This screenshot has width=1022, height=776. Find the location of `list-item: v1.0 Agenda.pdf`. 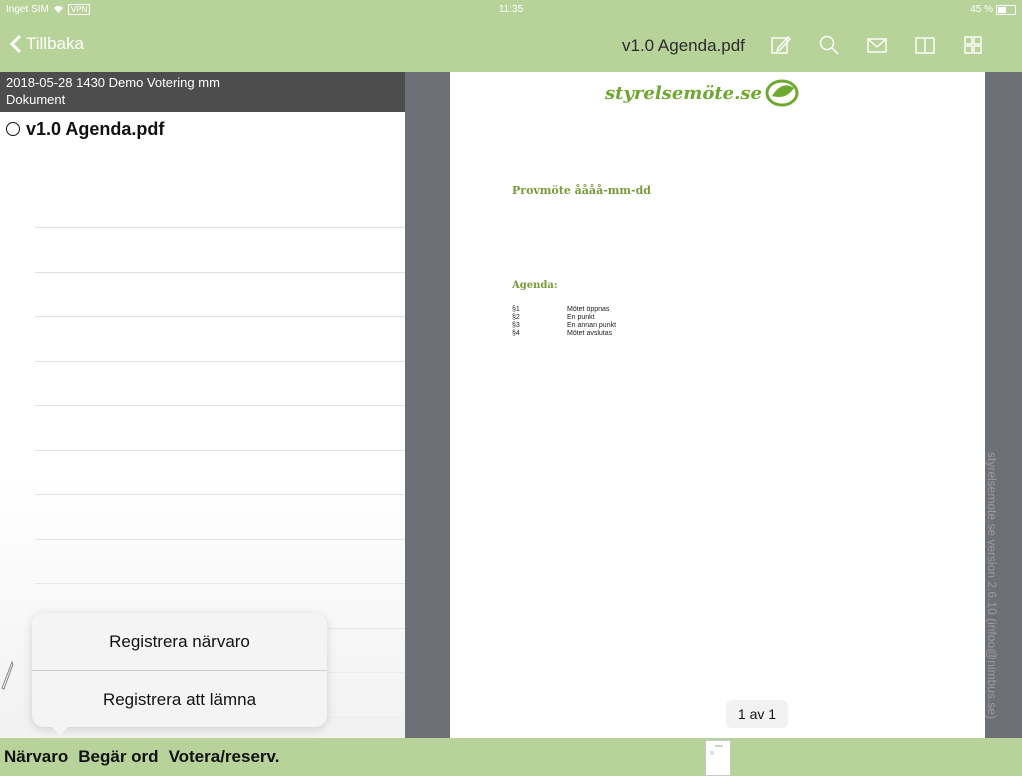

list-item: v1.0 Agenda.pdf is located at coordinates (202, 127).